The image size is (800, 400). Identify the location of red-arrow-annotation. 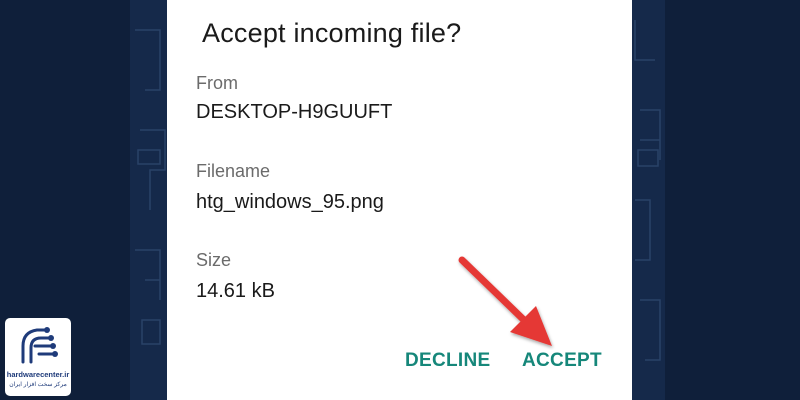
(505, 301).